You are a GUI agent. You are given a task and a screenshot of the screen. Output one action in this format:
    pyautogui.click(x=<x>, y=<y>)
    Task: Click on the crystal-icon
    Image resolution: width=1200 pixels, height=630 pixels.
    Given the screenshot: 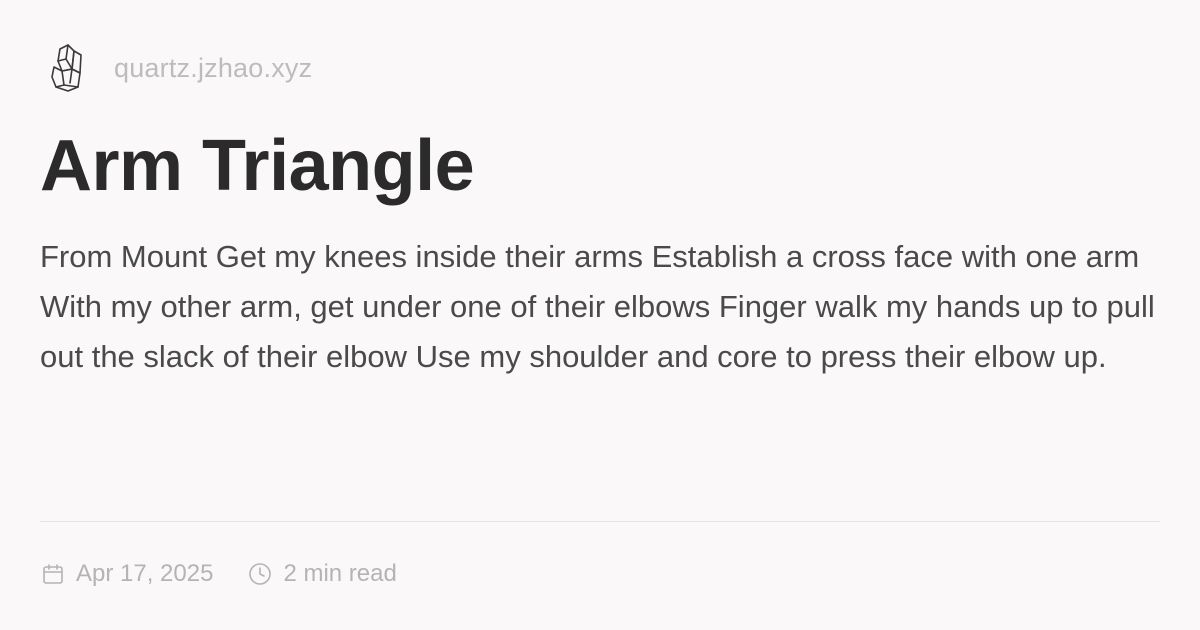 What is the action you would take?
    pyautogui.click(x=68, y=68)
    